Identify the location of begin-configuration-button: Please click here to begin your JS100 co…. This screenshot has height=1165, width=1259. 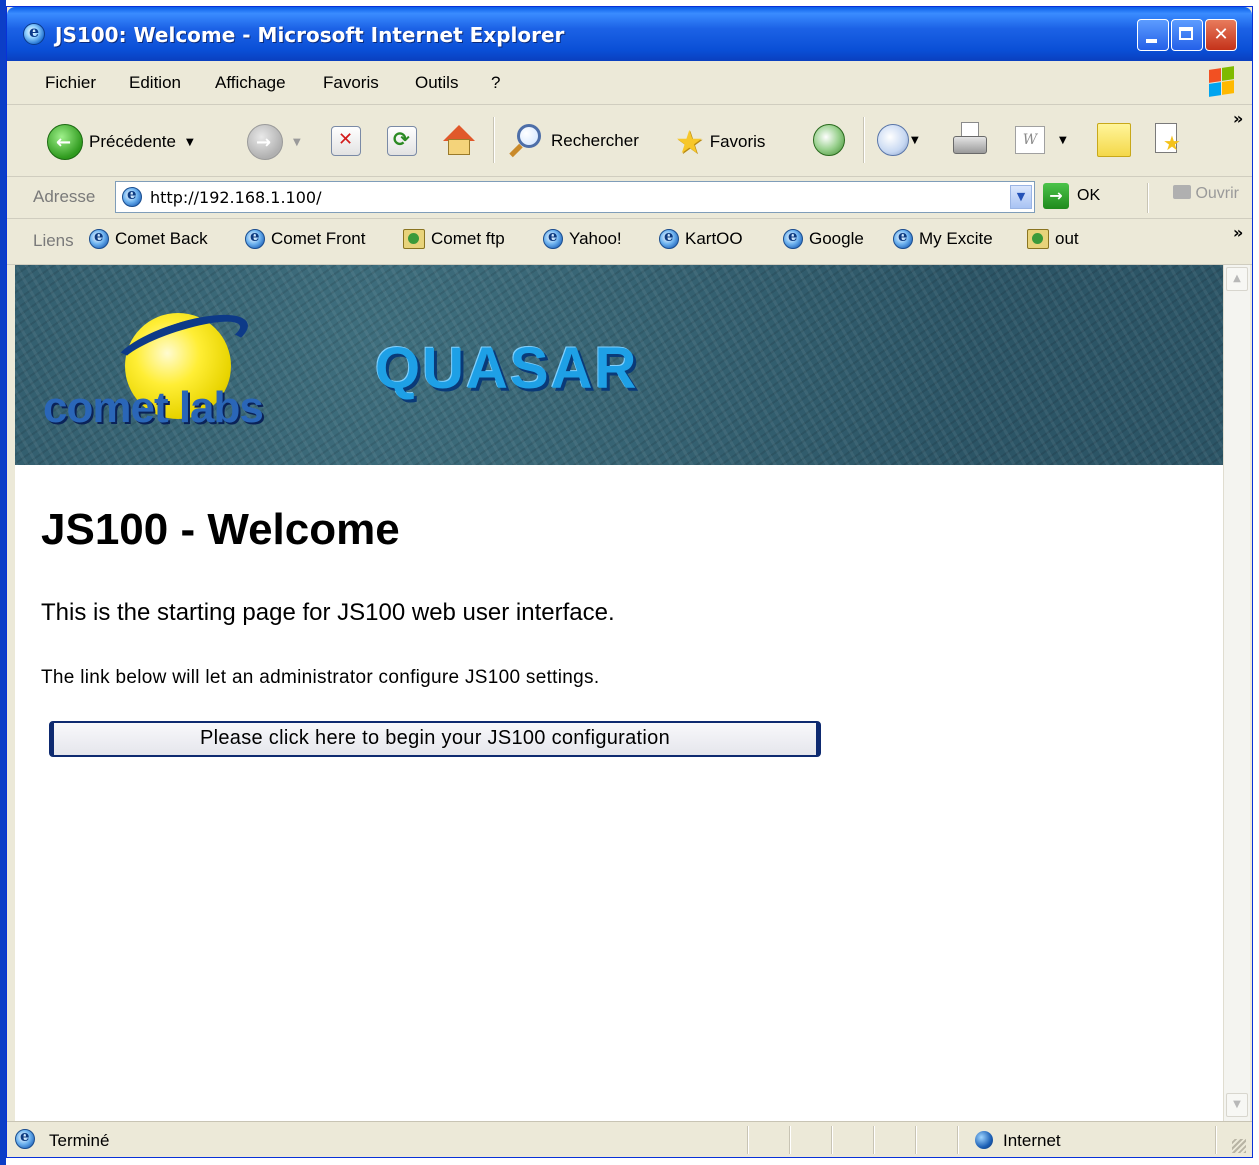
(435, 739).